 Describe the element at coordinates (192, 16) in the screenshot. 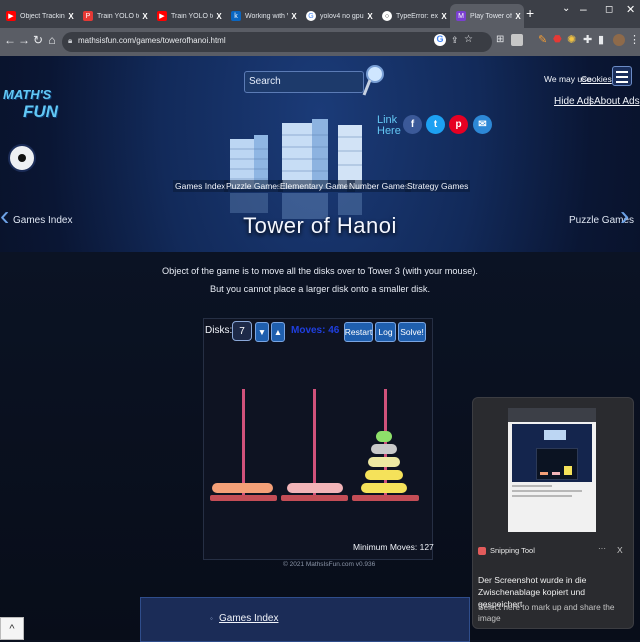

I see `tab-title: Train YOLO to dete` at that location.